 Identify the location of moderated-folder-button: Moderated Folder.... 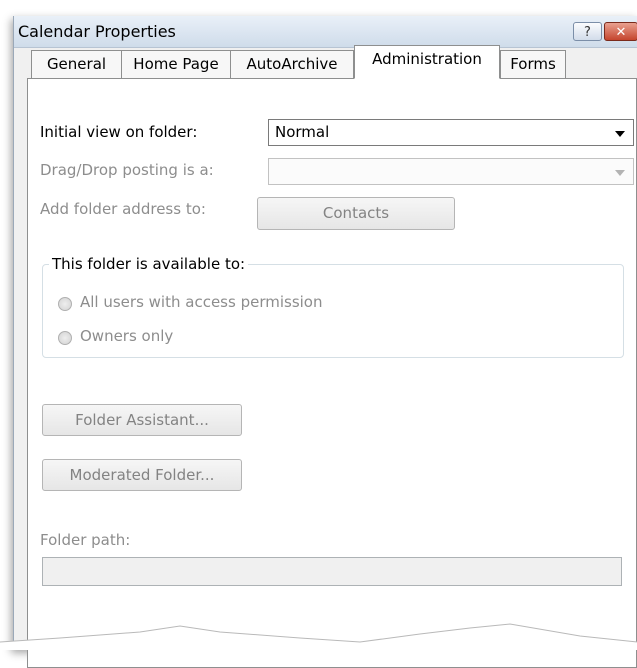
(142, 475).